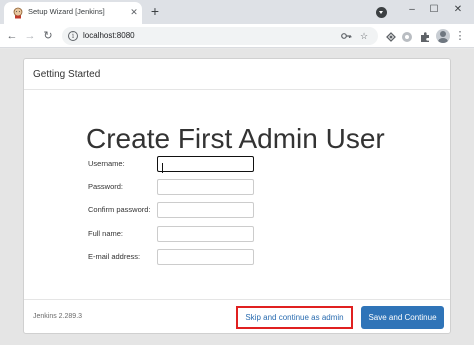  I want to click on menu-icon: ⋮, so click(460, 36).